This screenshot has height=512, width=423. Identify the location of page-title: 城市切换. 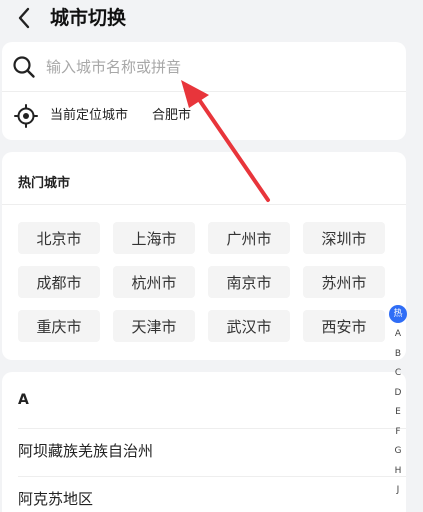
(88, 18).